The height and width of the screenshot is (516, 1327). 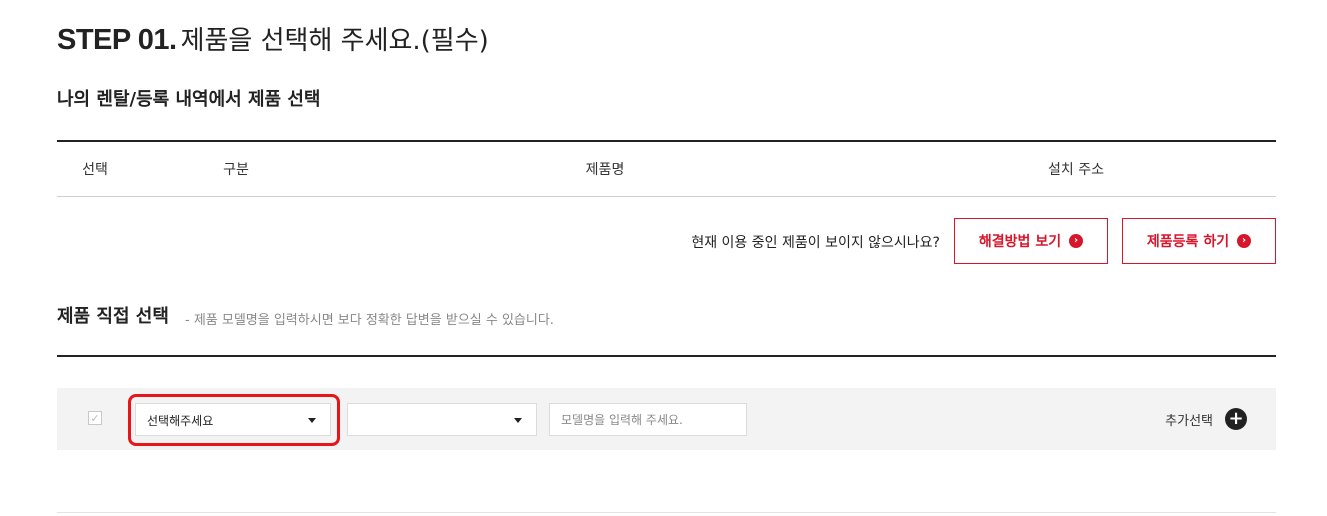 I want to click on add-select-button: 추가선택 +, so click(x=1206, y=419).